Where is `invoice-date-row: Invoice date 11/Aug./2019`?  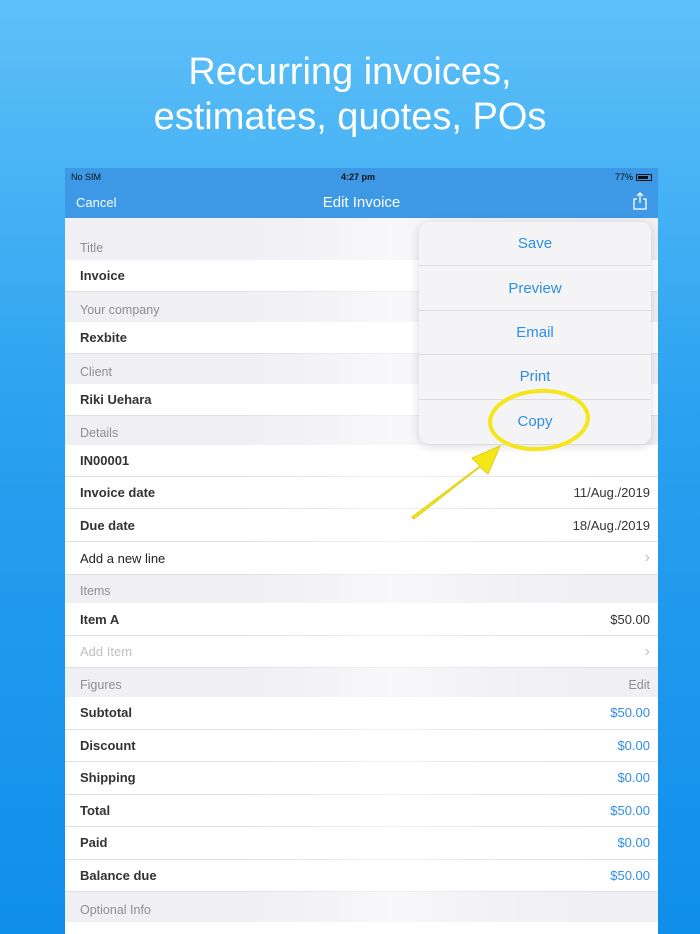
invoice-date-row: Invoice date 11/Aug./2019 is located at coordinates (361, 493).